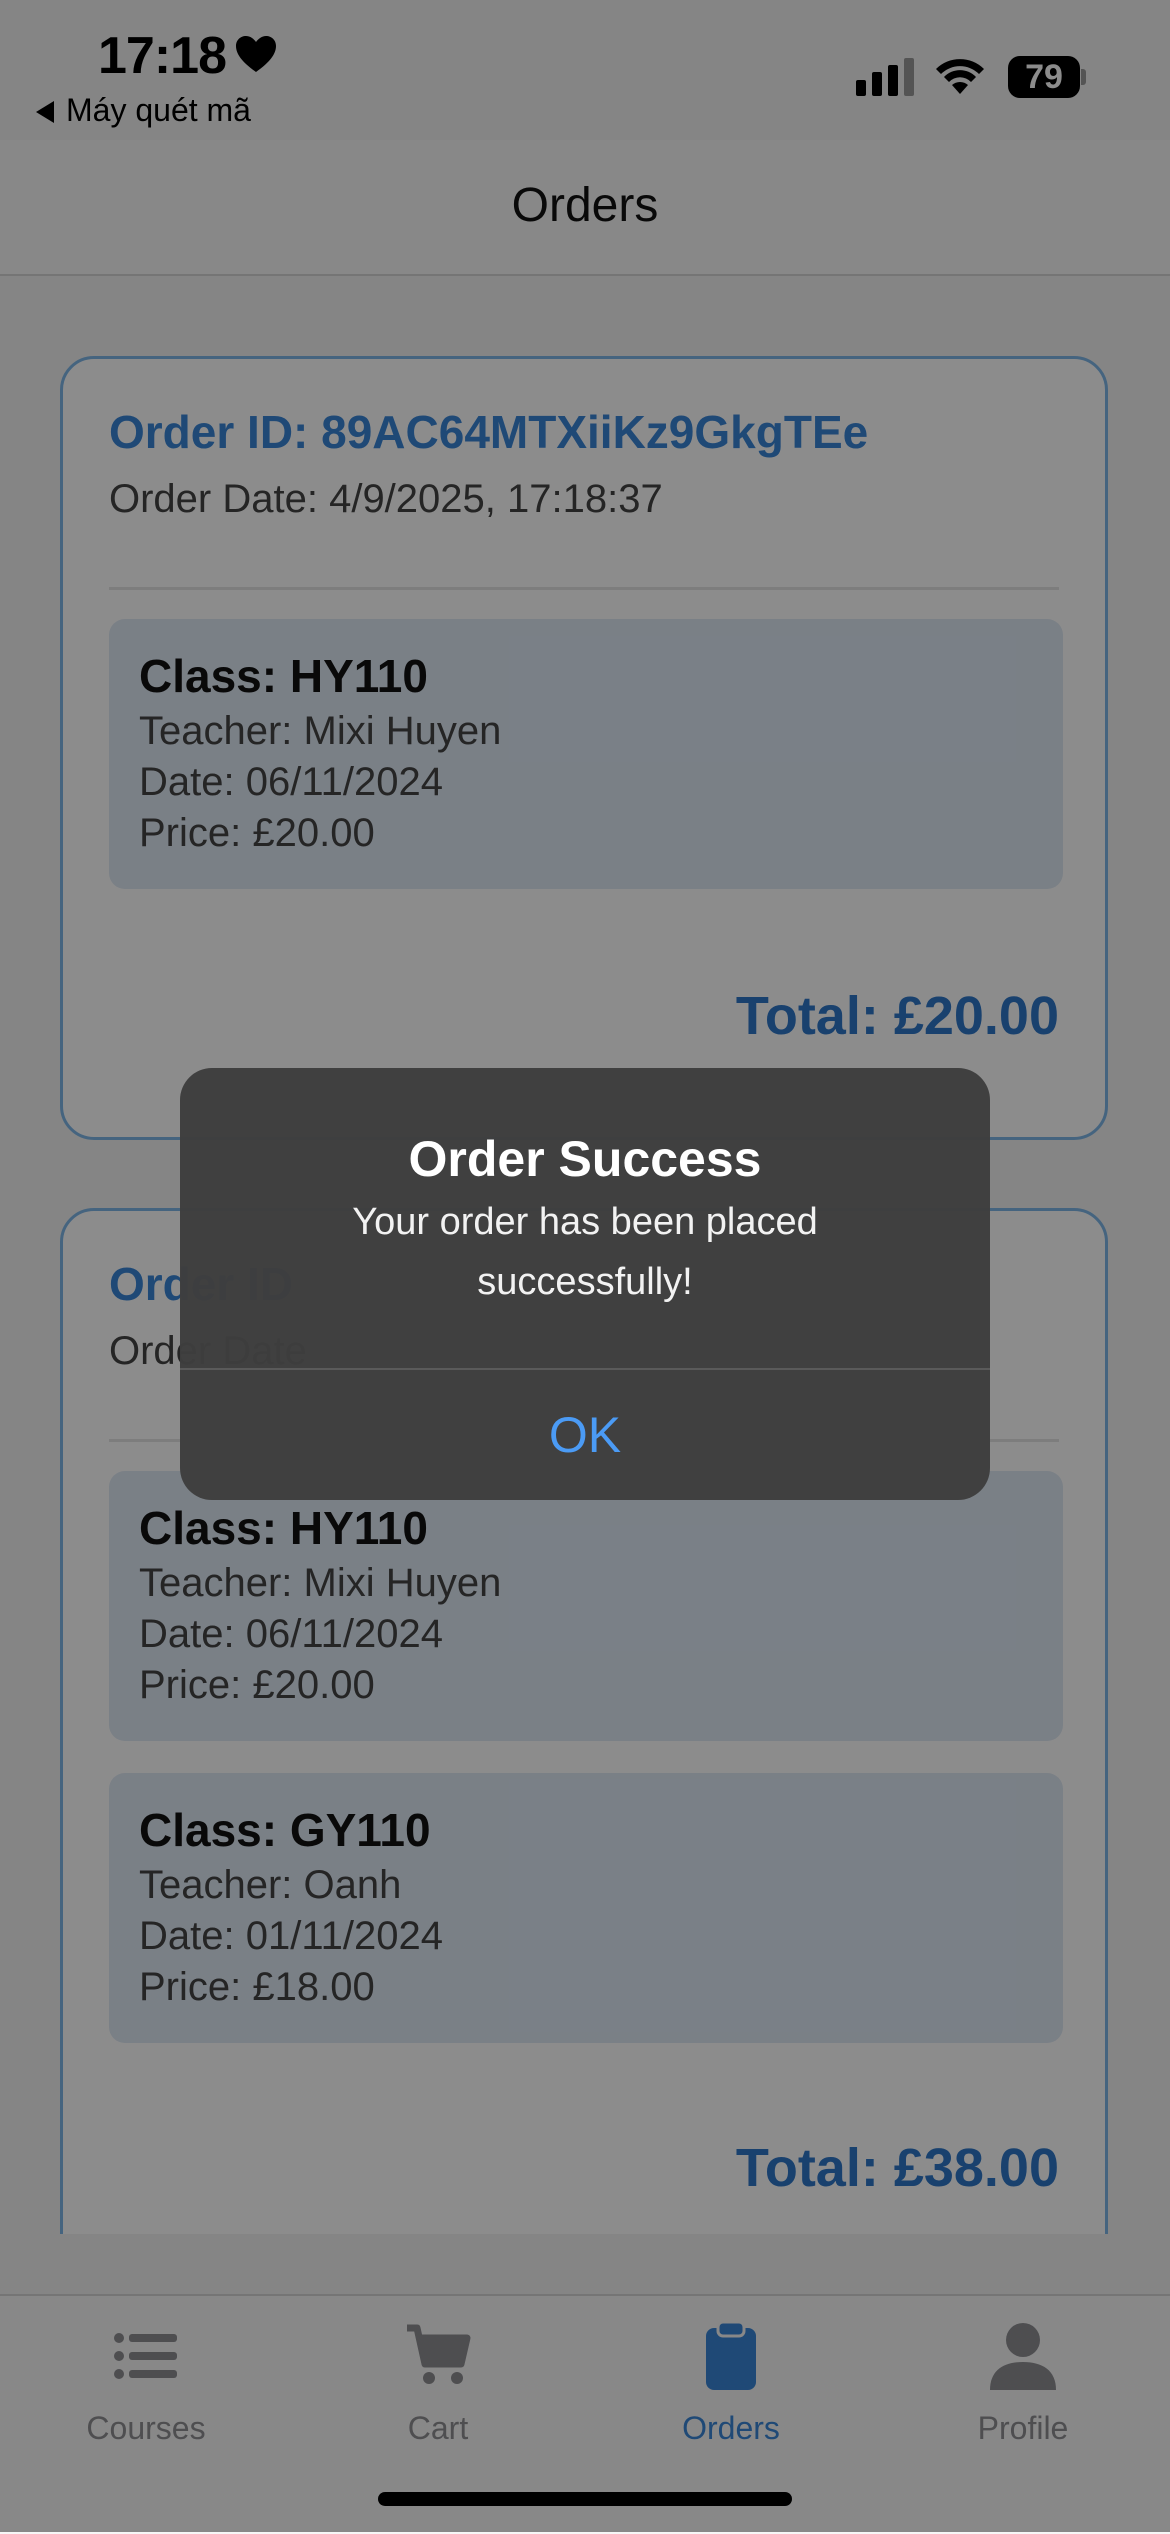  What do you see at coordinates (585, 1435) in the screenshot?
I see `ok-button: OK` at bounding box center [585, 1435].